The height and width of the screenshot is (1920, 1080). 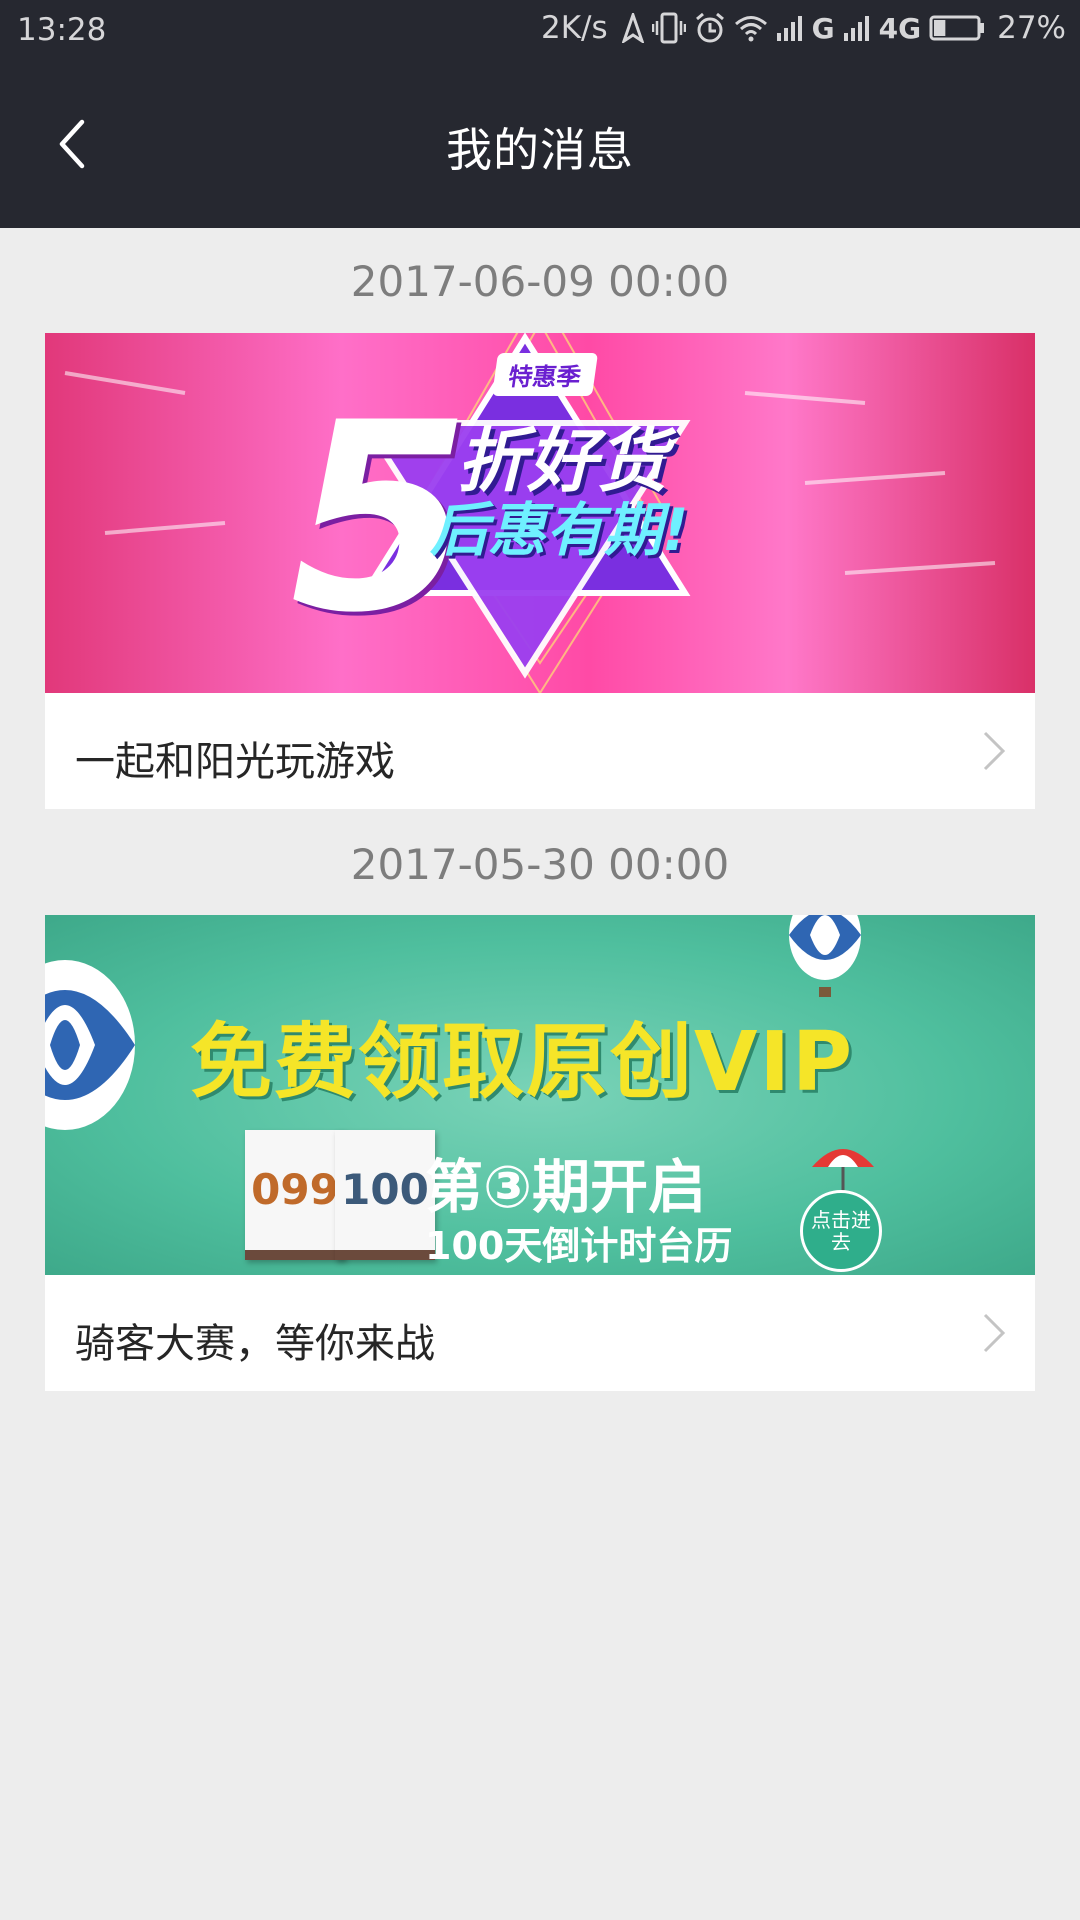 I want to click on battery-icon, so click(x=957, y=28).